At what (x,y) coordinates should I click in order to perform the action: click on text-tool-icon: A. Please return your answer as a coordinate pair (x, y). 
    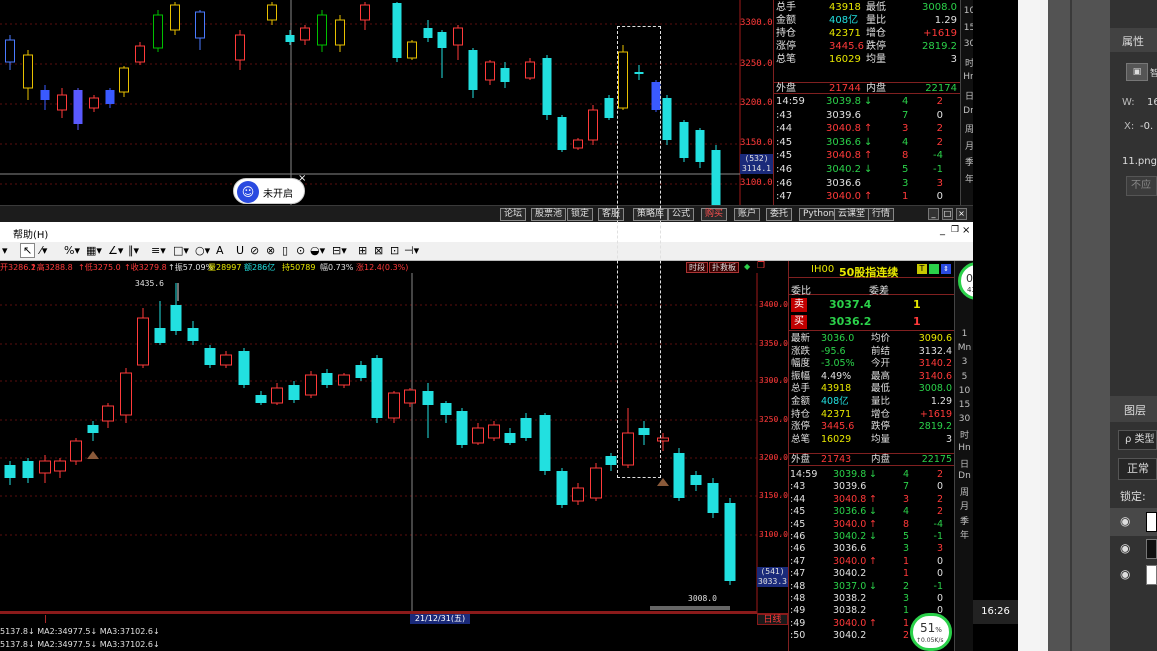
    Looking at the image, I should click on (220, 250).